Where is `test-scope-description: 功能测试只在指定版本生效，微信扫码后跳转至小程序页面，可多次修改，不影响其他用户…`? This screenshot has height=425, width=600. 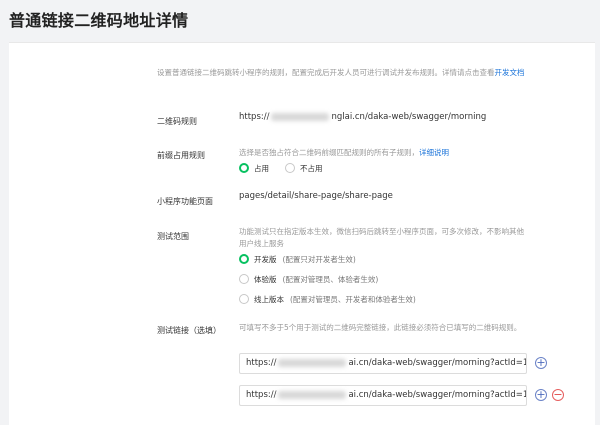
test-scope-description: 功能测试只在指定版本生效，微信扫码后跳转至小程序页面，可多次修改，不影响其他用户… is located at coordinates (381, 237).